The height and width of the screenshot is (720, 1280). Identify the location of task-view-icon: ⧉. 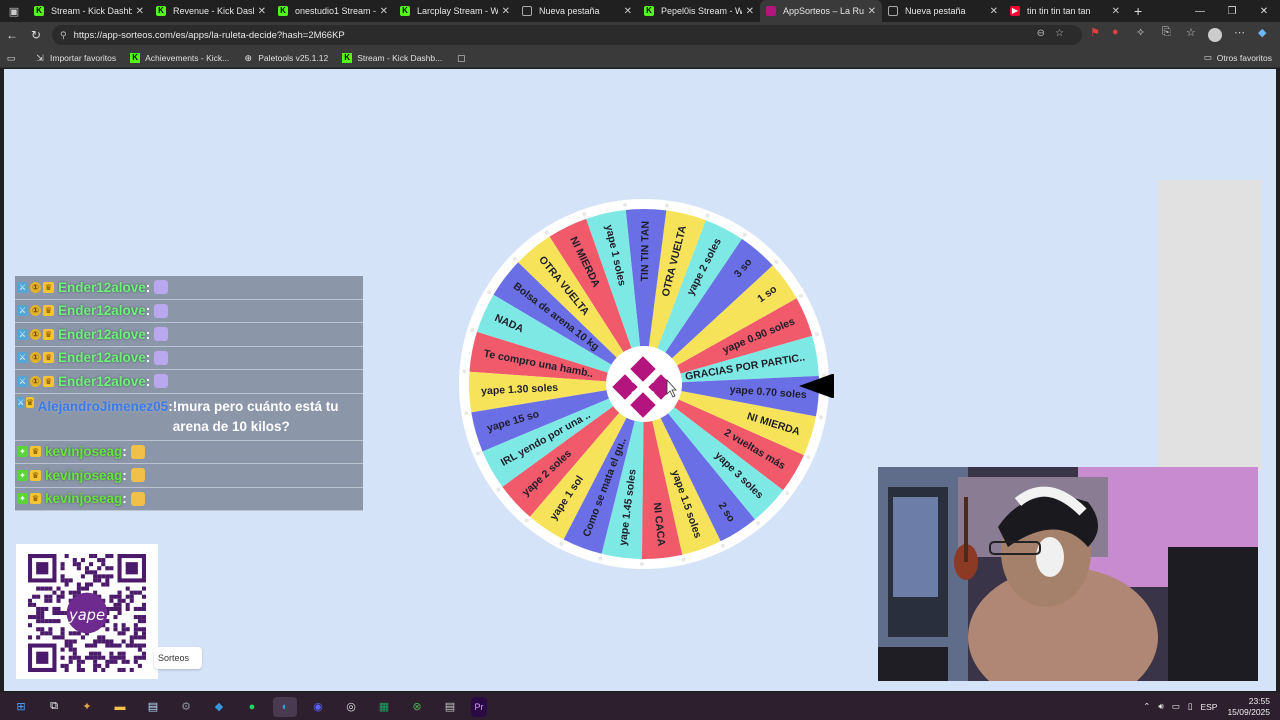
(54, 707).